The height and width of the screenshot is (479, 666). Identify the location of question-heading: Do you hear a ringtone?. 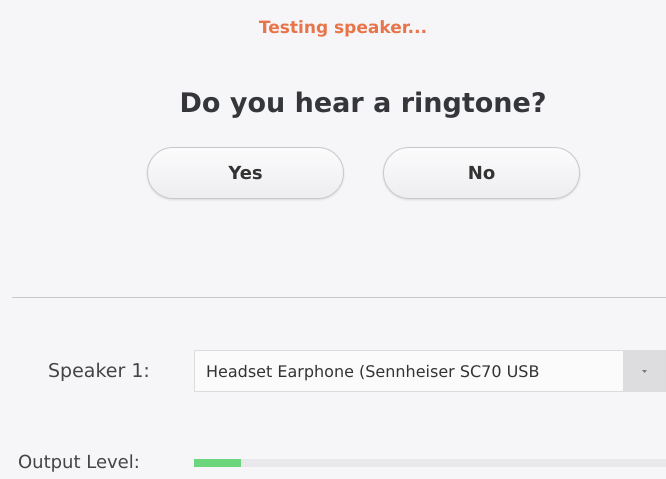
(363, 103).